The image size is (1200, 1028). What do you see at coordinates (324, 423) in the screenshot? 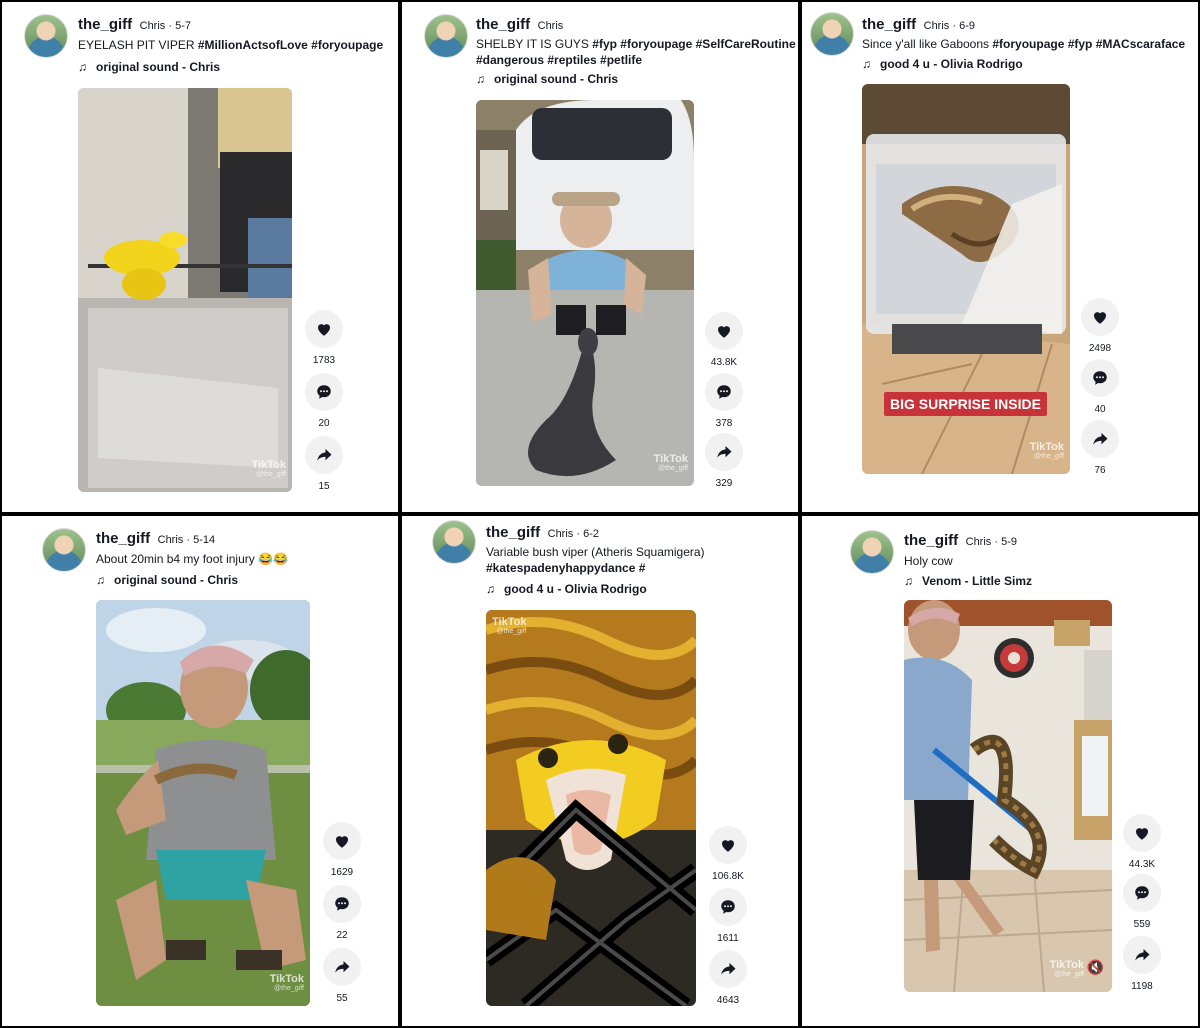
I see `comment-count: 20` at bounding box center [324, 423].